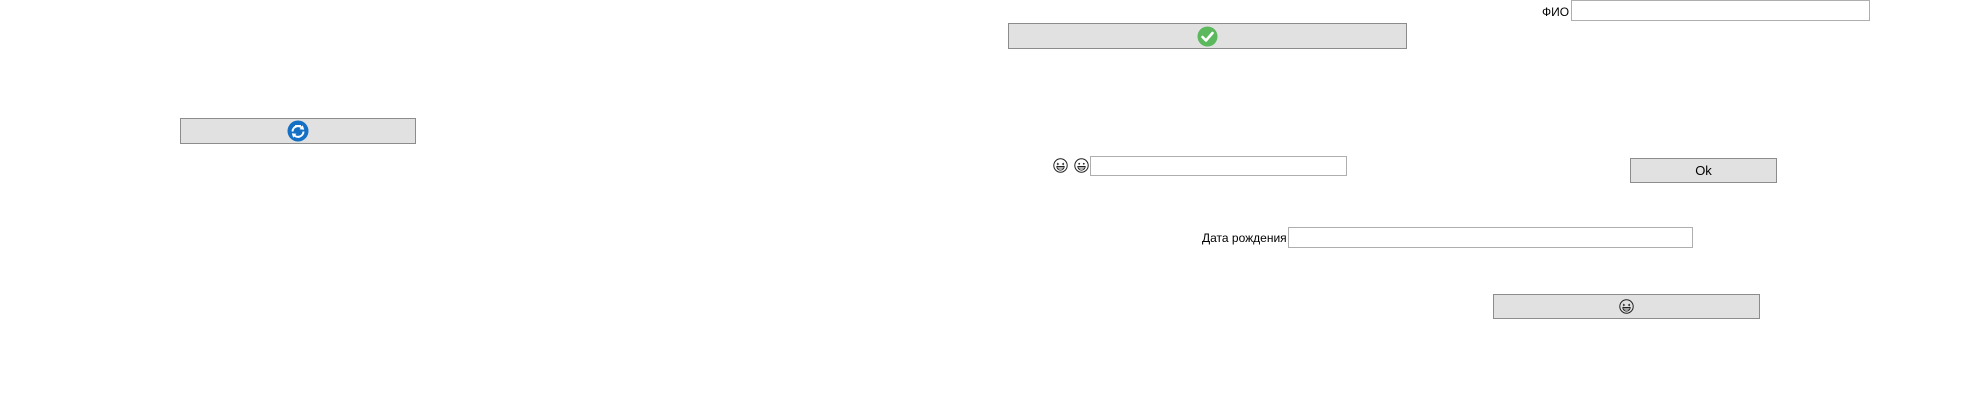 The image size is (1981, 414). What do you see at coordinates (1490, 237) in the screenshot?
I see `birth-date-input` at bounding box center [1490, 237].